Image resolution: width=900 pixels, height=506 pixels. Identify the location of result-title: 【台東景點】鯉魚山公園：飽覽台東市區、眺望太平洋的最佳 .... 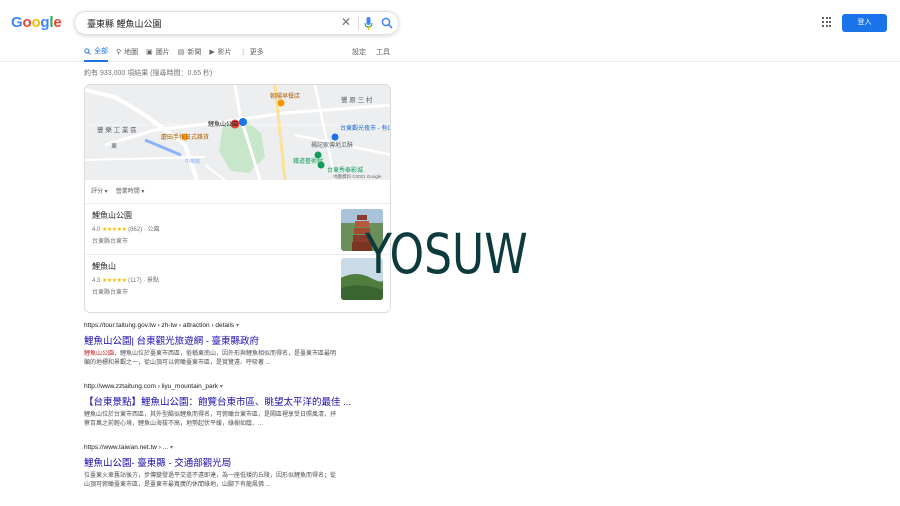
(239, 401).